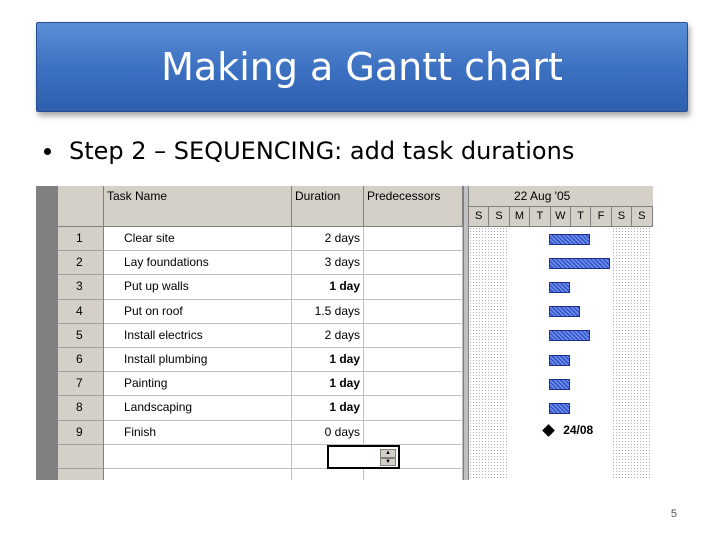  I want to click on task-name-cell: Finish, so click(198, 432).